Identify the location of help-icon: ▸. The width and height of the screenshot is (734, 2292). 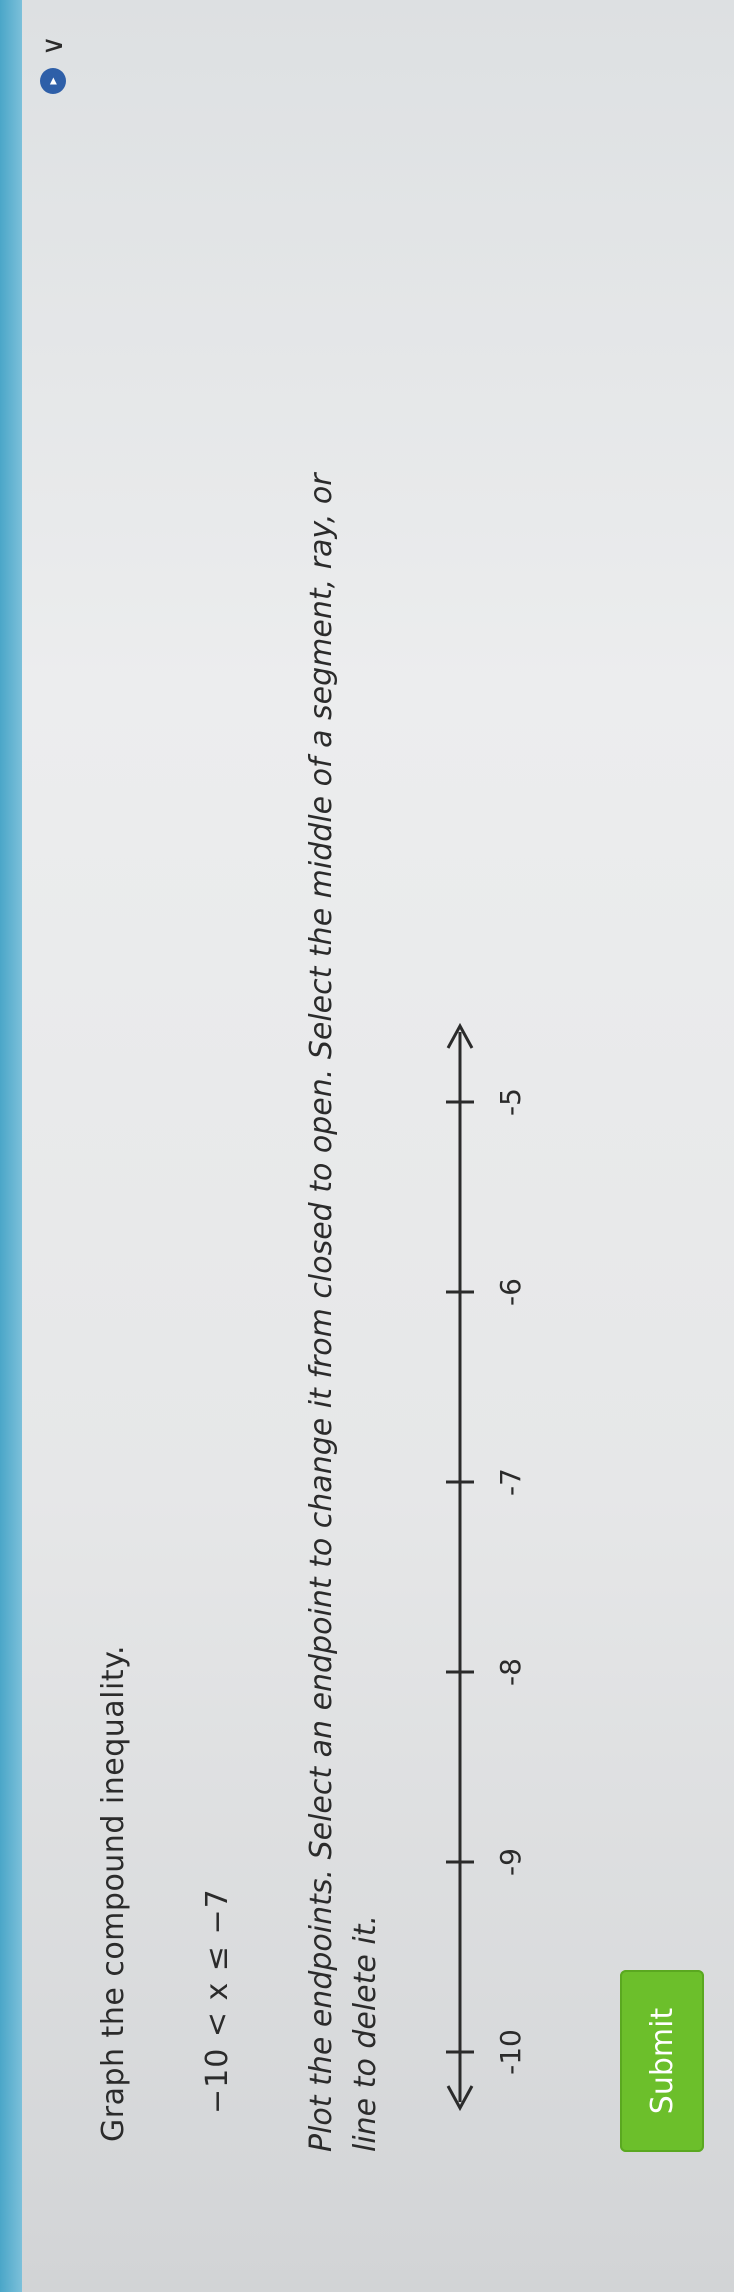
(53, 81).